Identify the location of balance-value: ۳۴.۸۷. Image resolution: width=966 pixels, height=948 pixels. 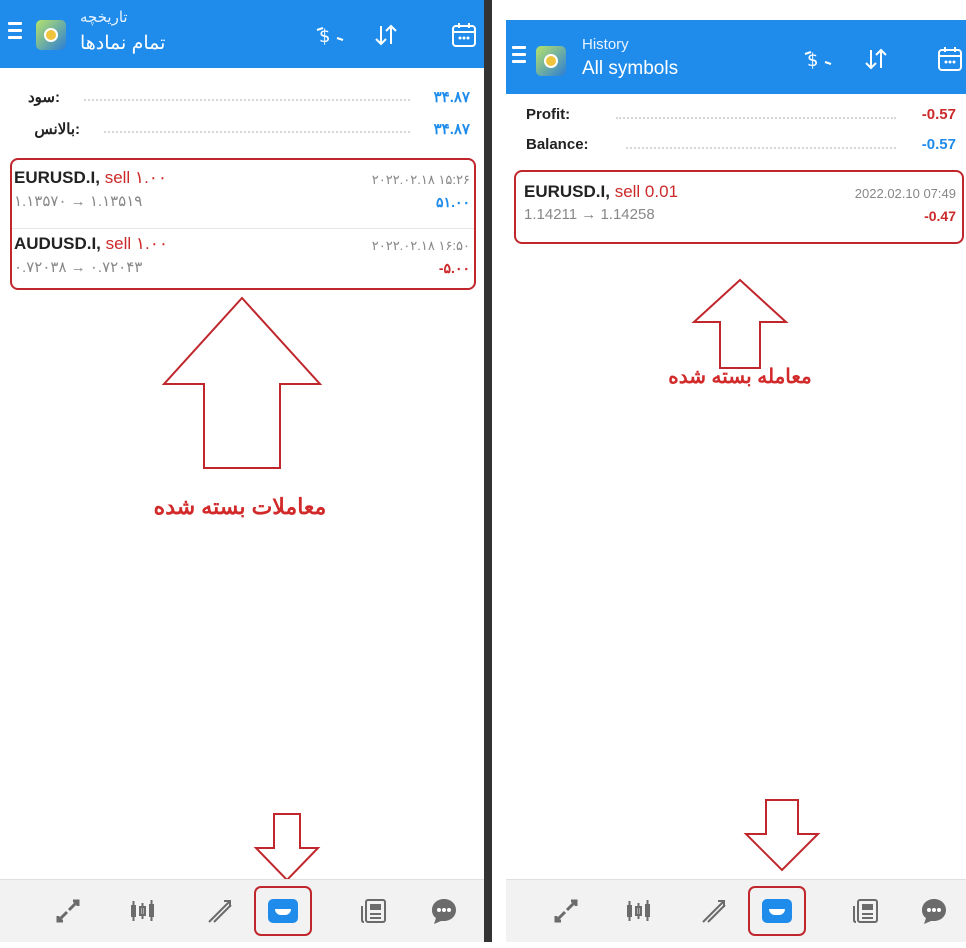
(451, 129).